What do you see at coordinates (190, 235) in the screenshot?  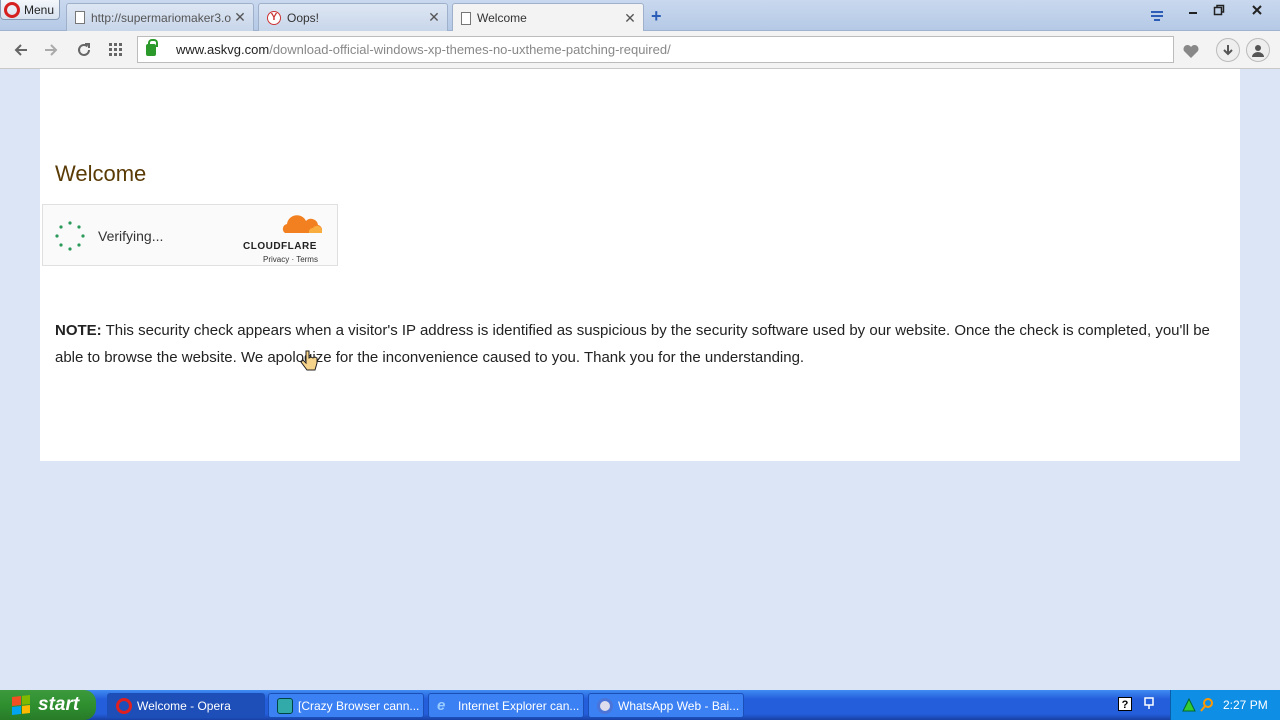 I see `cloudflare-verification-widget: Verifying... CLOUDFLARE Privacy · Terms` at bounding box center [190, 235].